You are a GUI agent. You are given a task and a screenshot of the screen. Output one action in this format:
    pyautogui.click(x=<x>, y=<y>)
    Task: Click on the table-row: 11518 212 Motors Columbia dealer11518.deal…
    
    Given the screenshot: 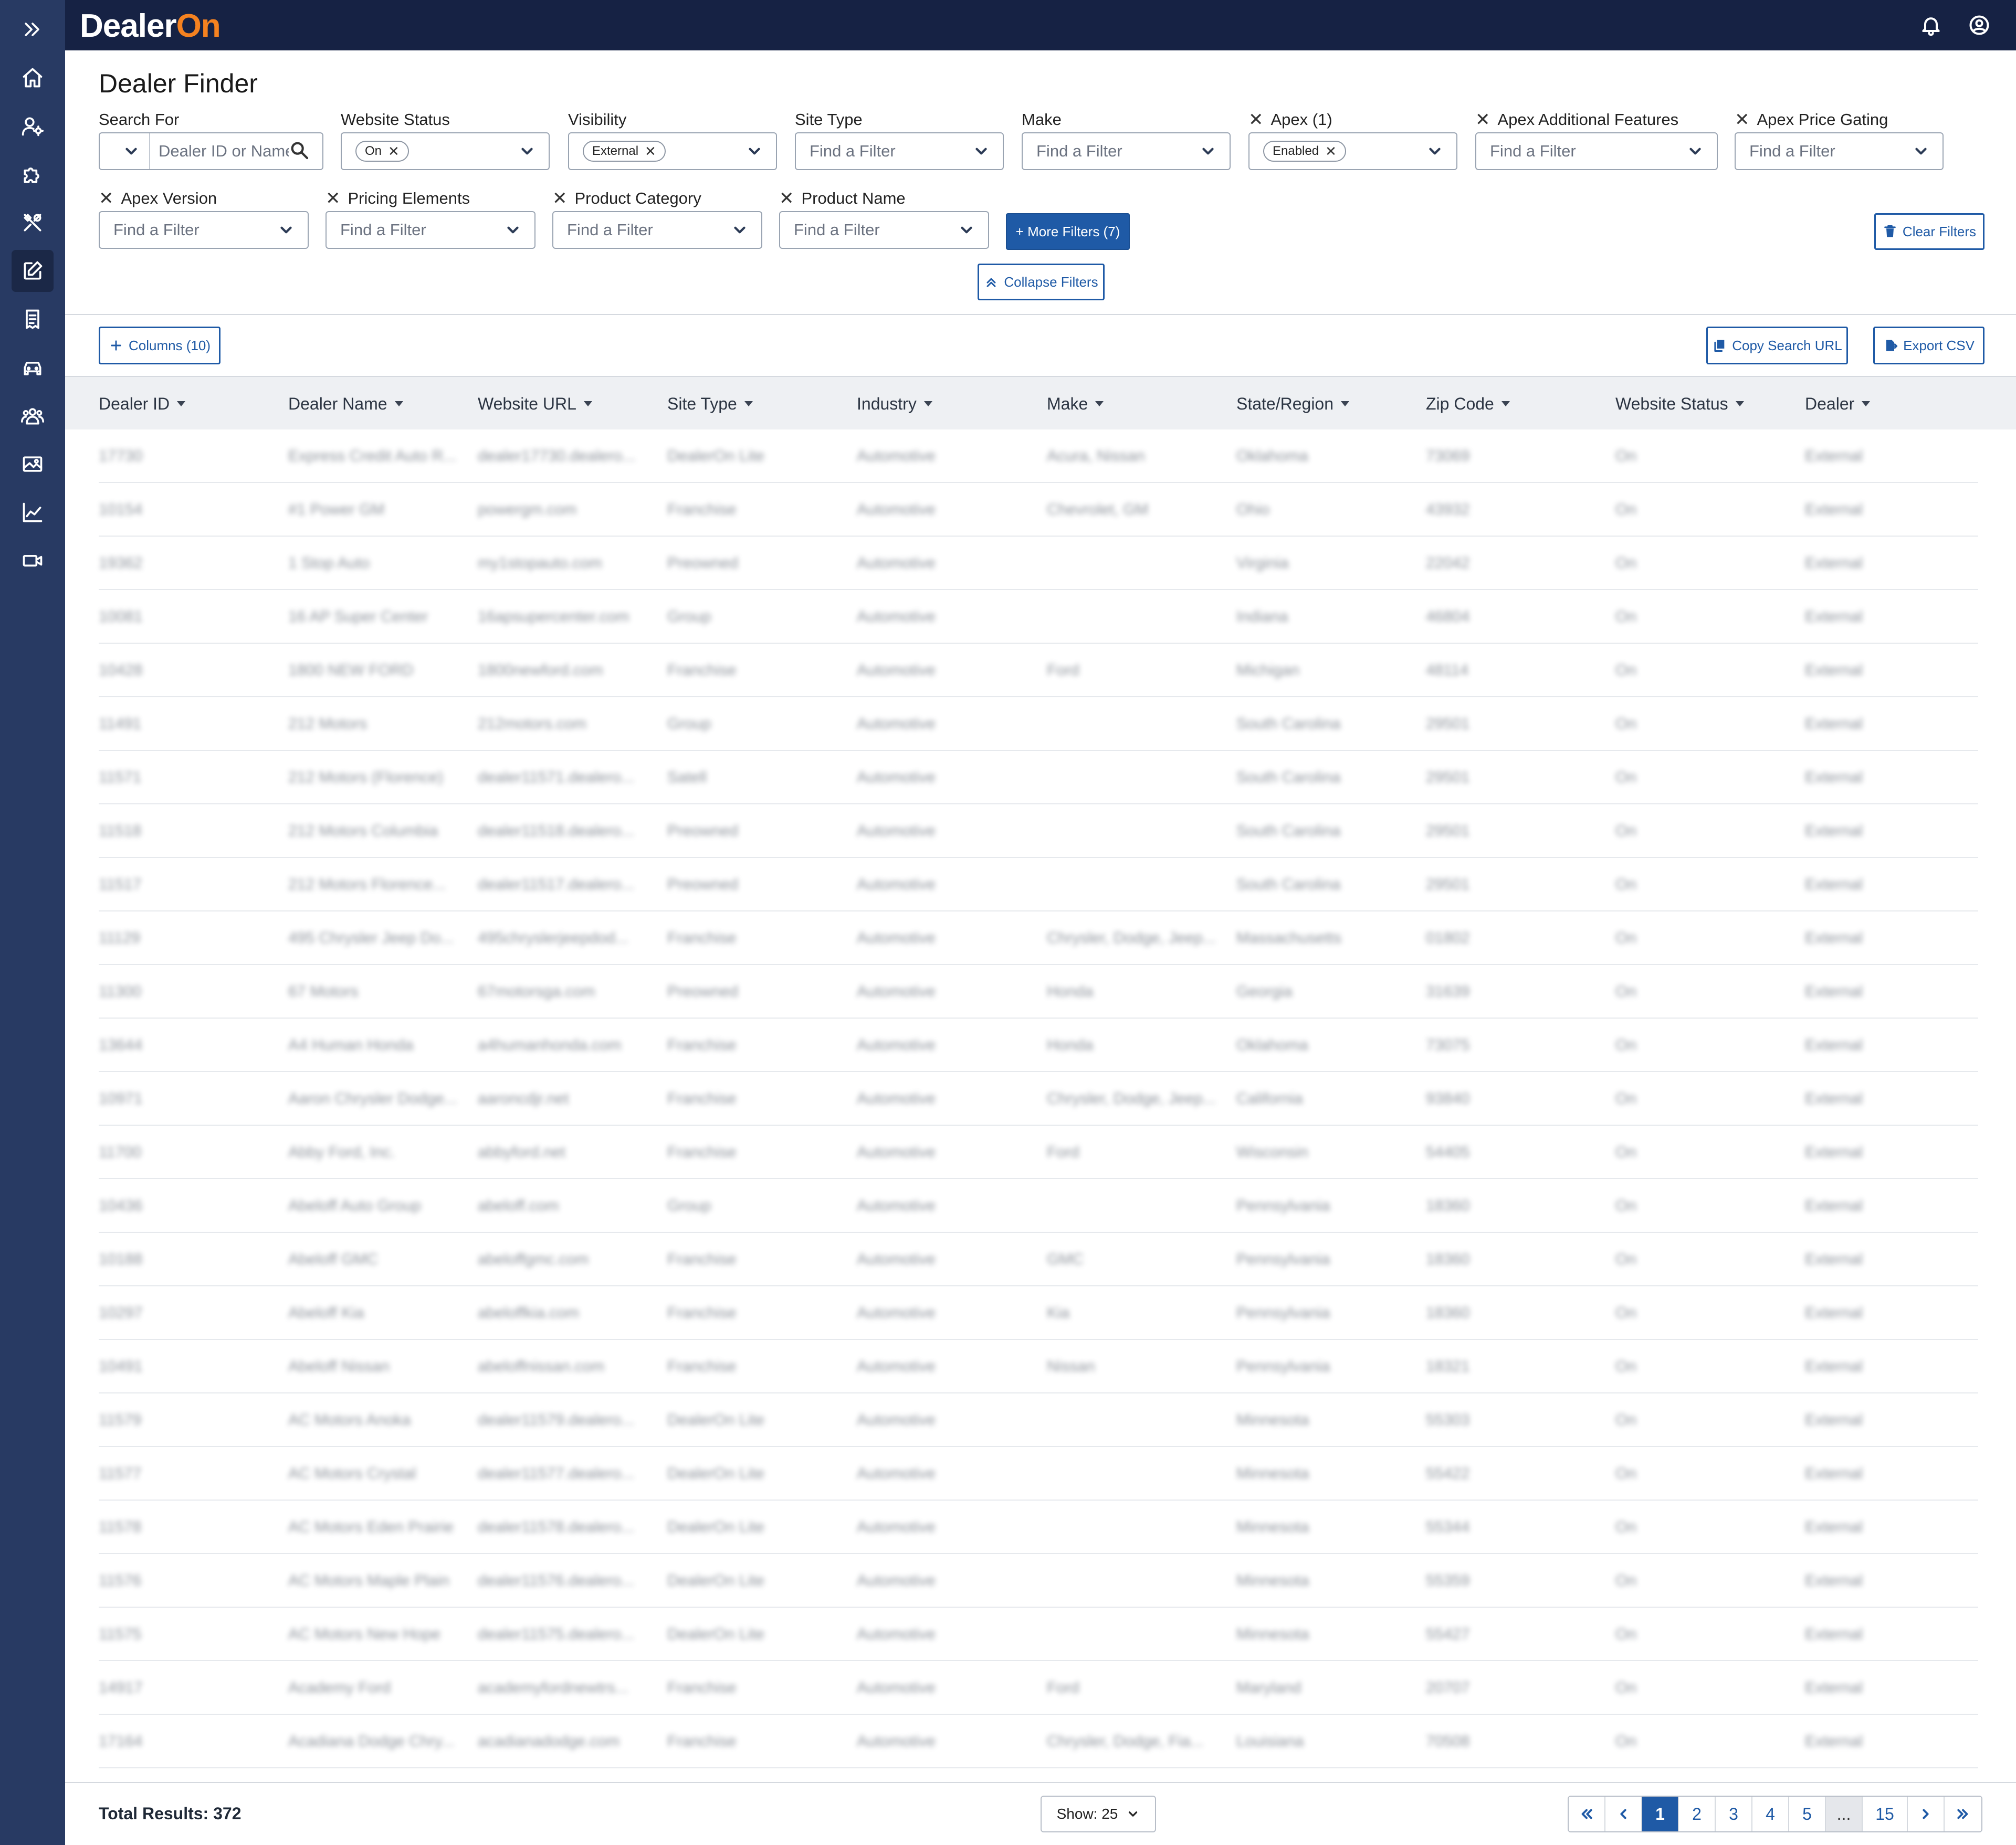 What is the action you would take?
    pyautogui.click(x=1038, y=831)
    